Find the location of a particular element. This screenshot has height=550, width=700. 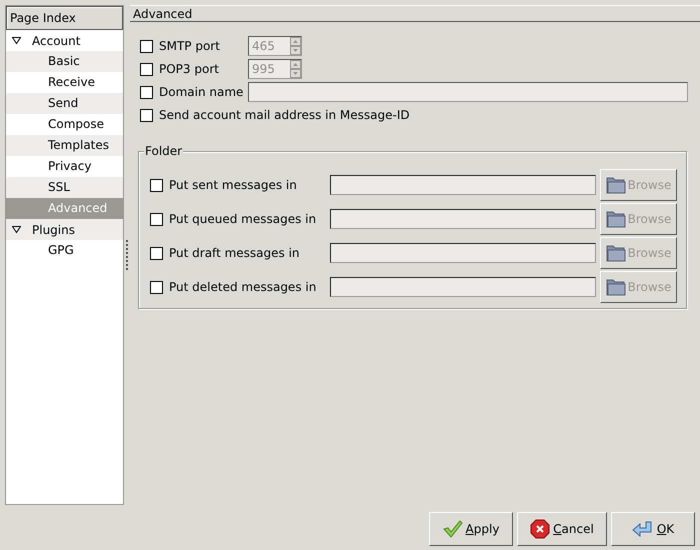

cancel-button: Cancel is located at coordinates (562, 529).